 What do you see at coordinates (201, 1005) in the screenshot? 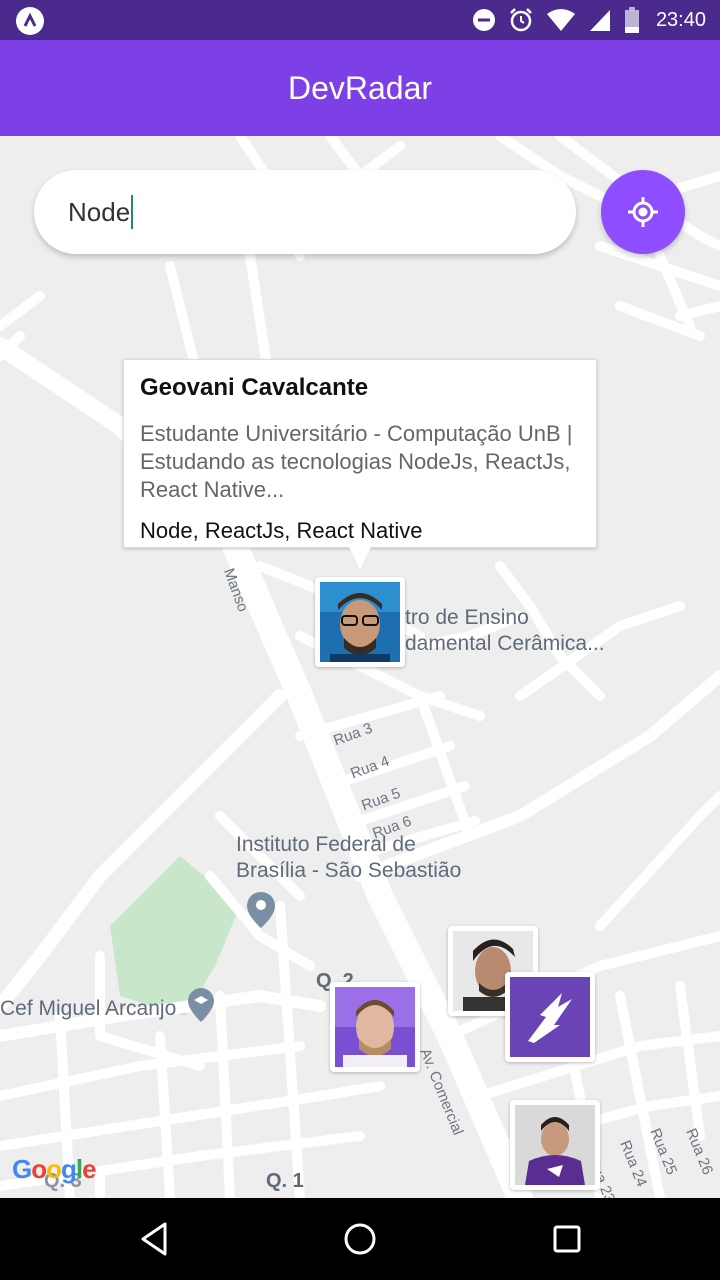
I see `school-pin-icon` at bounding box center [201, 1005].